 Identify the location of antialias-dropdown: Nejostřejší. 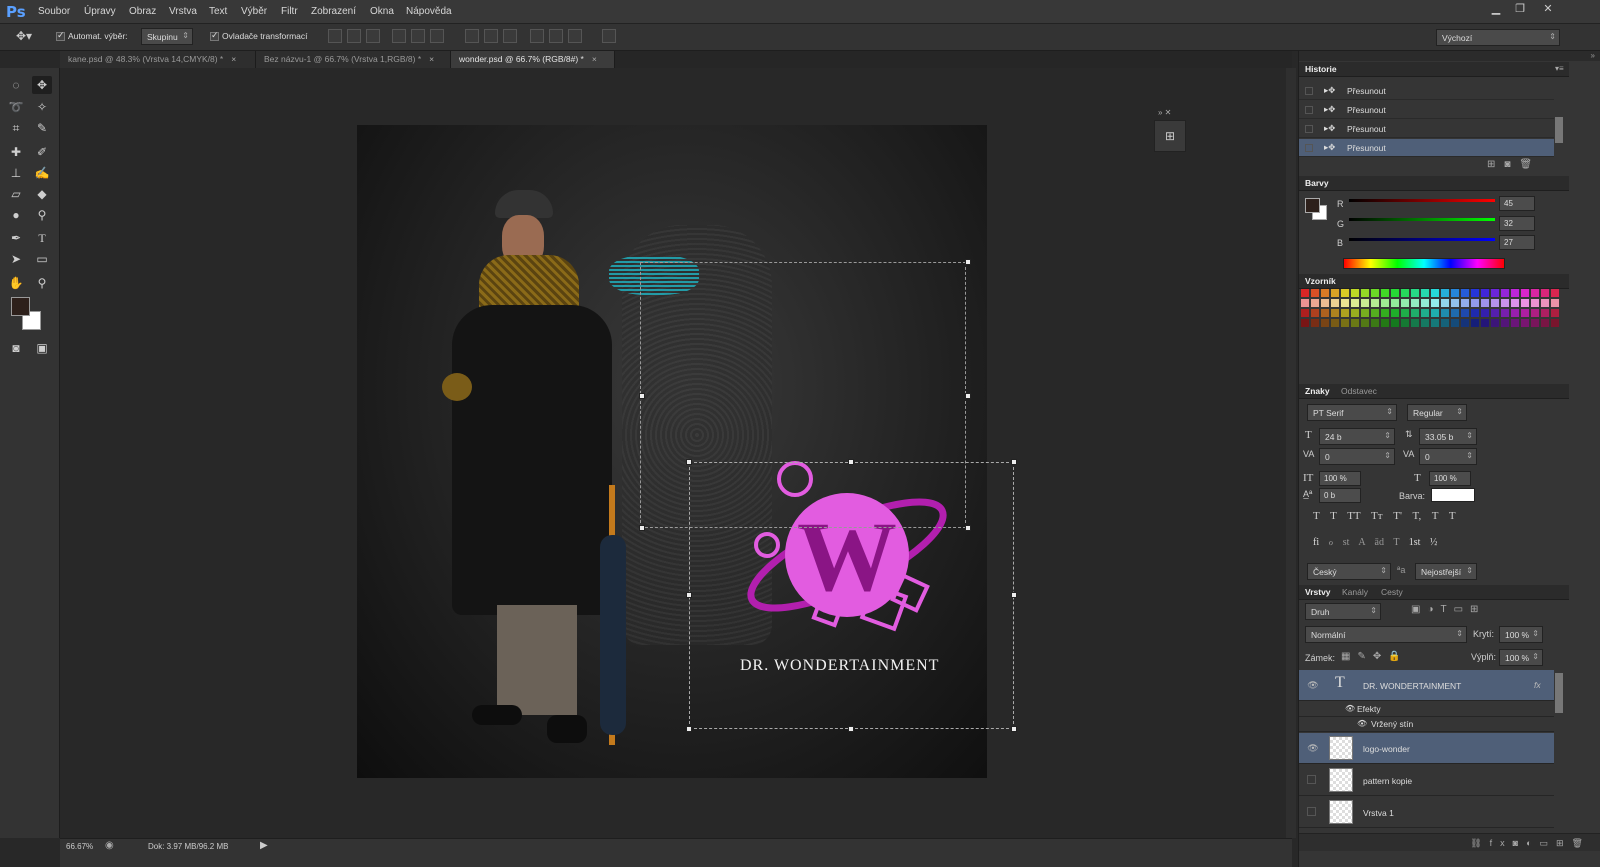
(1446, 571).